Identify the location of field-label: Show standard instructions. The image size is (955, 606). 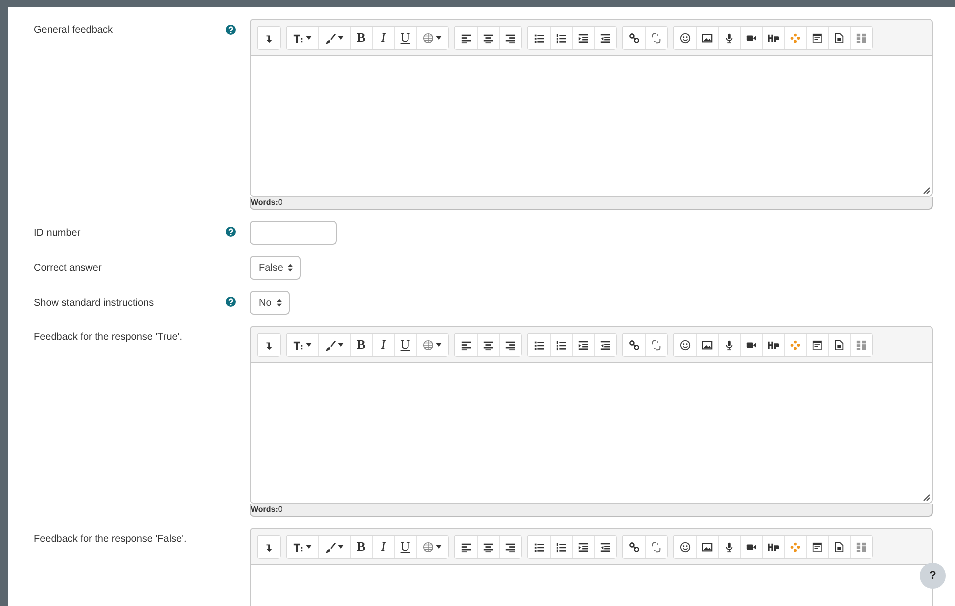
(95, 303).